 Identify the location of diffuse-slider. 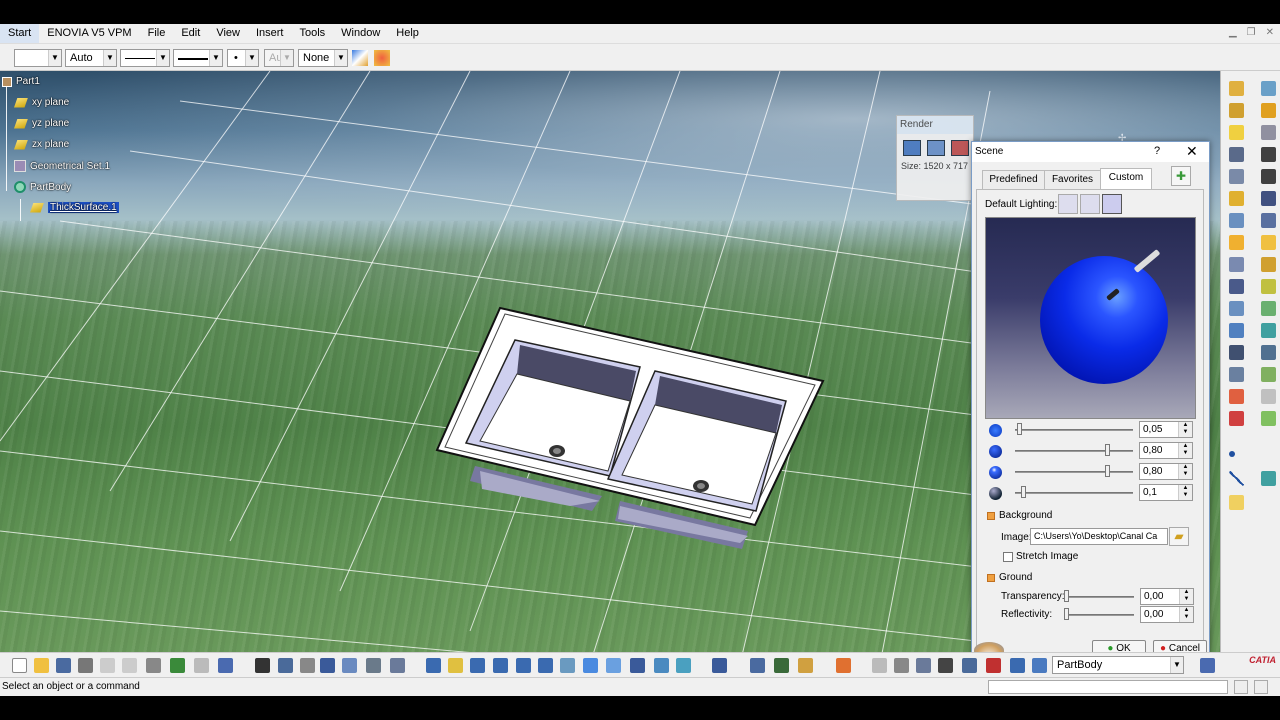
(1074, 451).